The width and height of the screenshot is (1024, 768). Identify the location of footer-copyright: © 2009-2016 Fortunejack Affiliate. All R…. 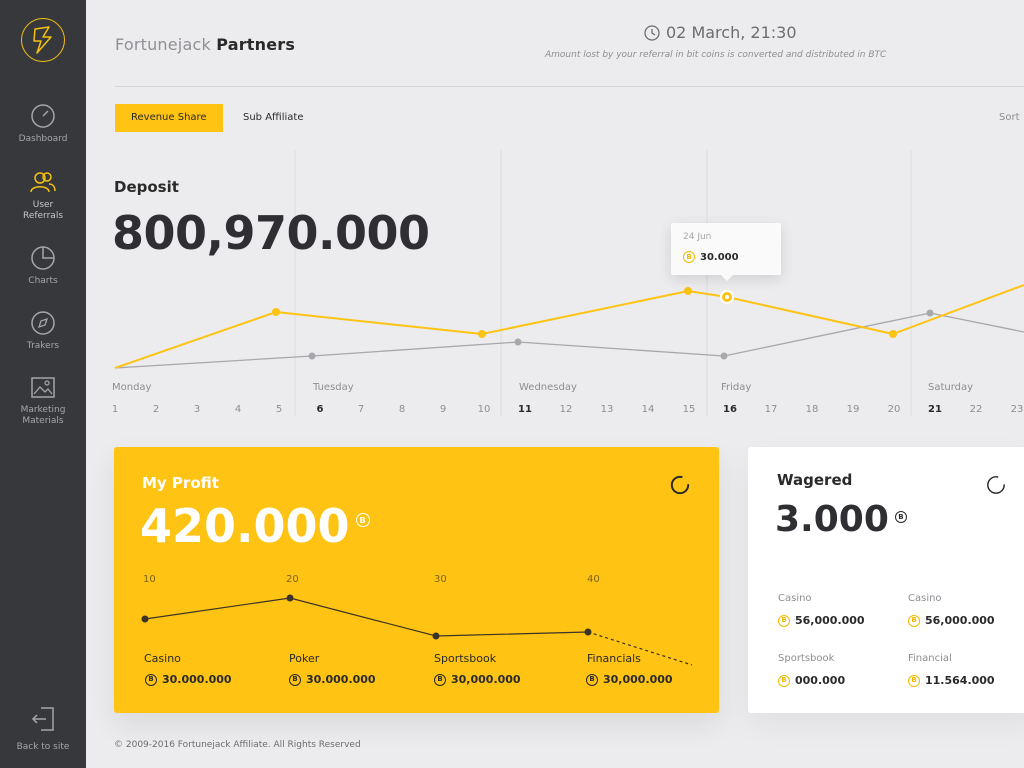
(237, 745).